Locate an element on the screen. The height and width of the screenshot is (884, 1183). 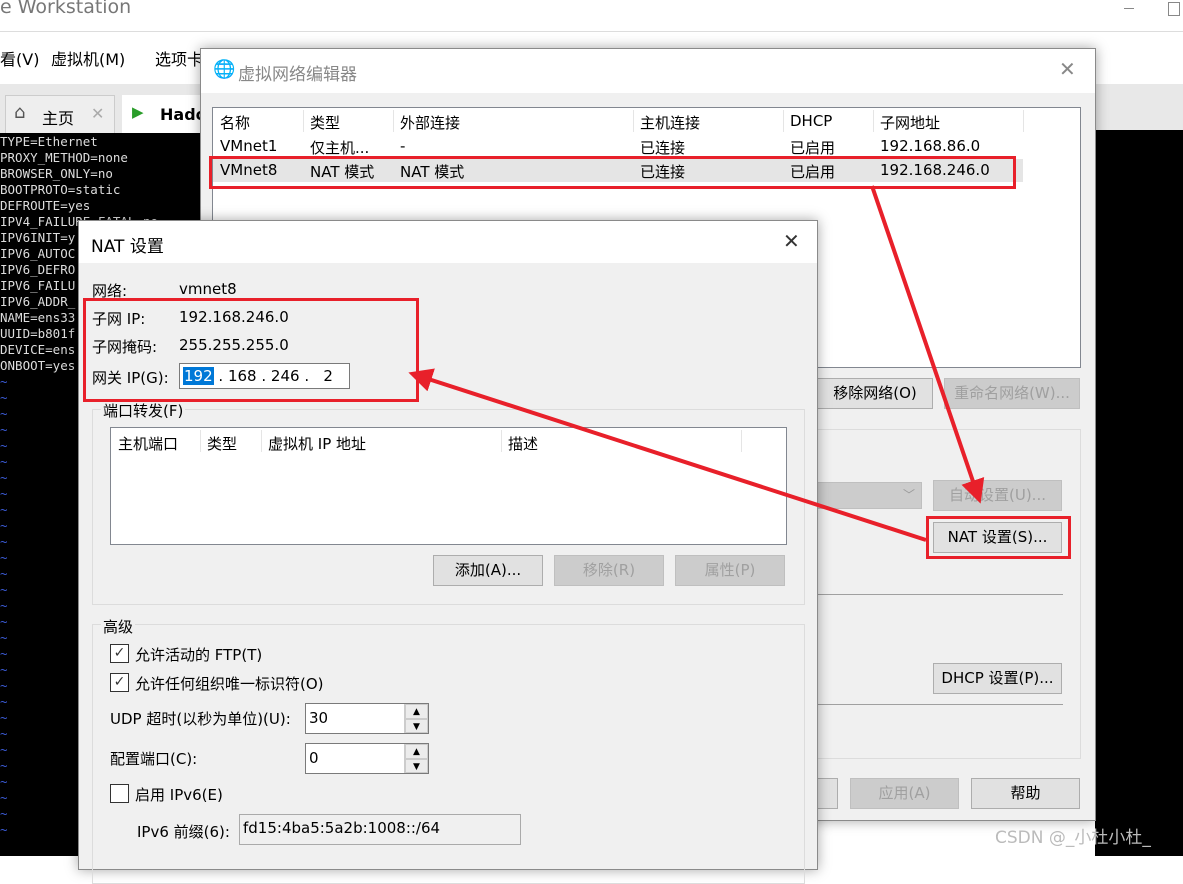
watermark: CSDN @_小杜小杜_ is located at coordinates (1073, 838).